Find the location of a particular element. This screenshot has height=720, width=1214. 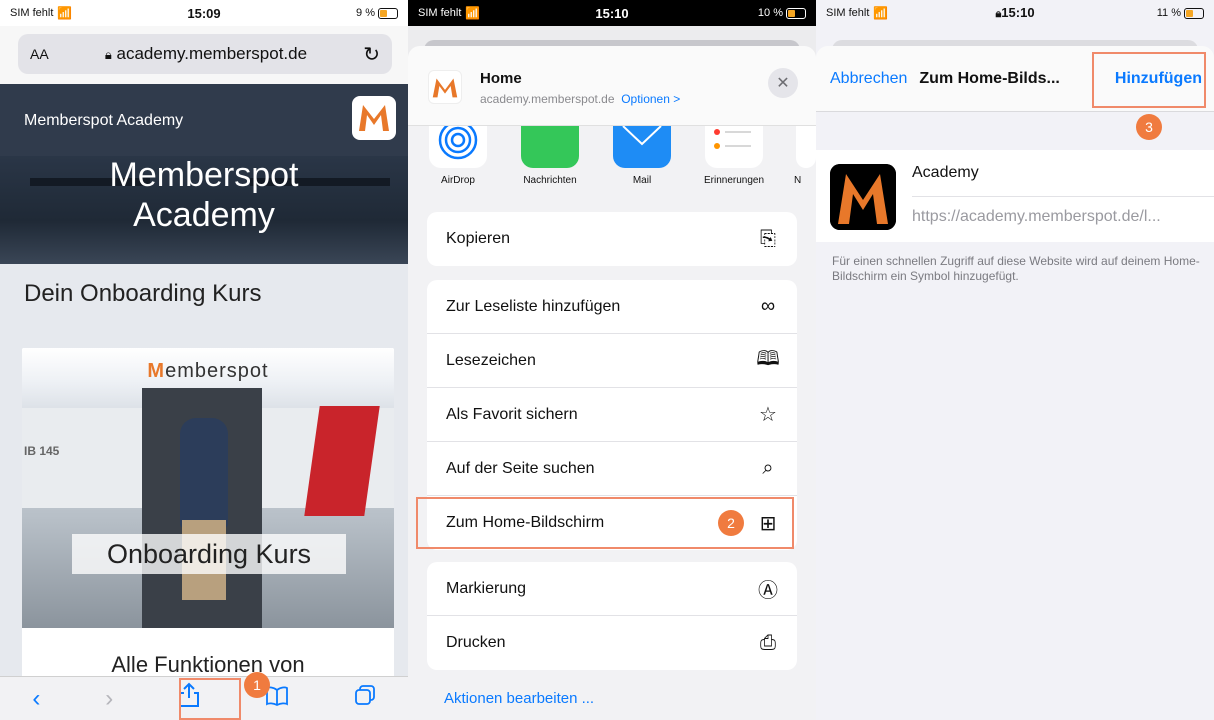

copy-icon: ⎘ is located at coordinates (768, 238).